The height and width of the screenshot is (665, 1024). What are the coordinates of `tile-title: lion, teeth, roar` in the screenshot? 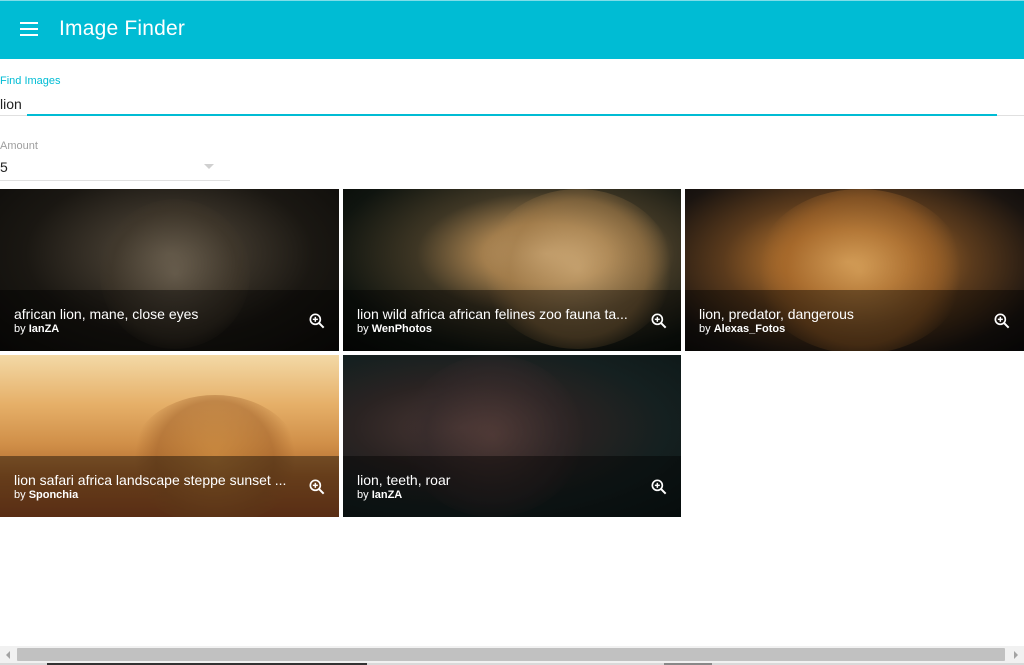 It's located at (404, 480).